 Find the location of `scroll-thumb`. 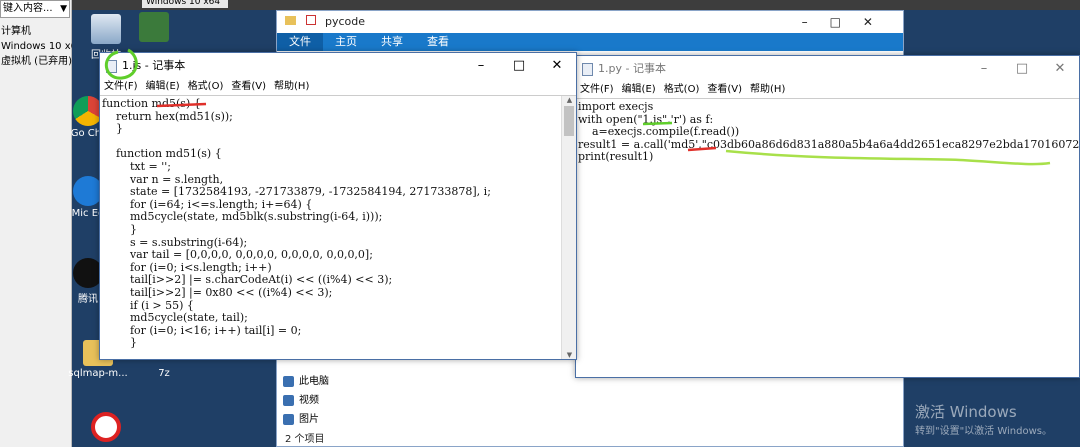

scroll-thumb is located at coordinates (569, 121).